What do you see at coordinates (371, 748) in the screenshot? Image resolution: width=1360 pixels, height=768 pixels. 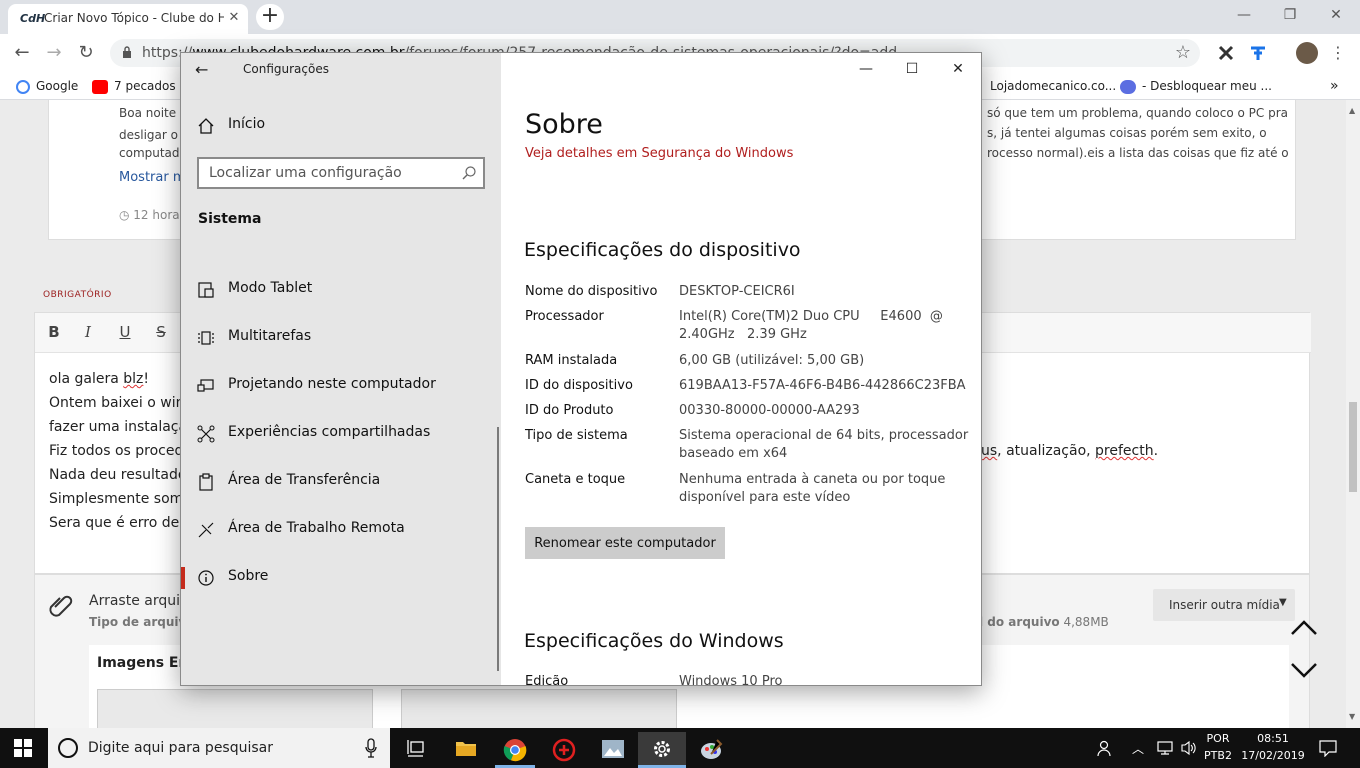 I see `microphone-icon` at bounding box center [371, 748].